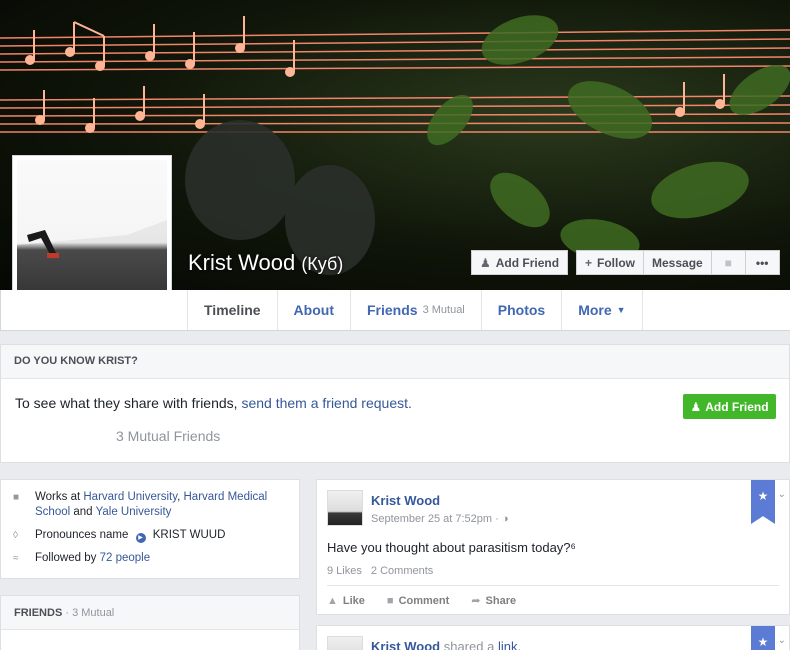 This screenshot has height=650, width=790. I want to click on add-friend-cover-group: ♟ Add Friend, so click(520, 262).